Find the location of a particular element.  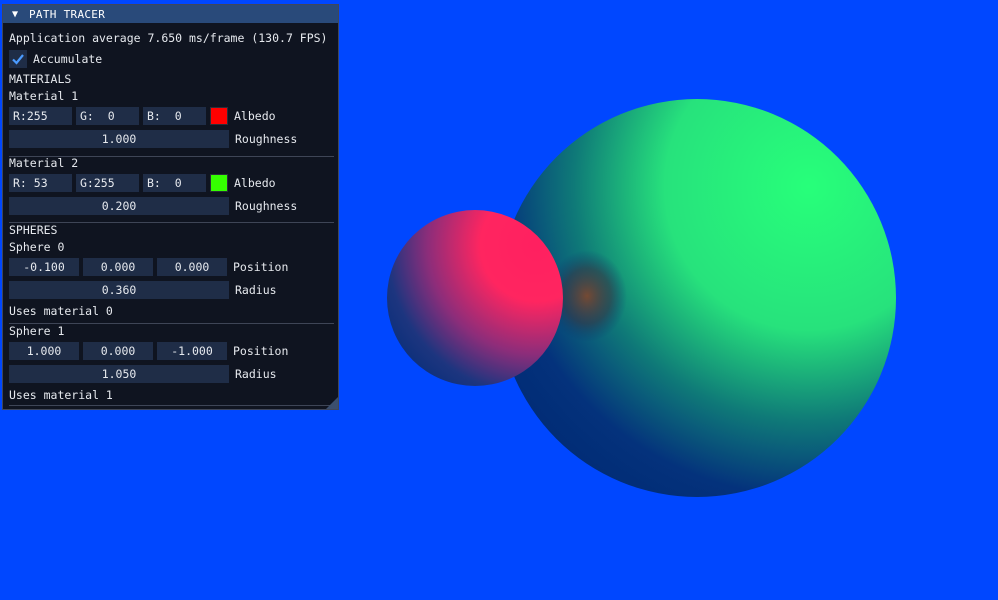

sphere-0-pos-x-field: -0.100 is located at coordinates (44, 267).